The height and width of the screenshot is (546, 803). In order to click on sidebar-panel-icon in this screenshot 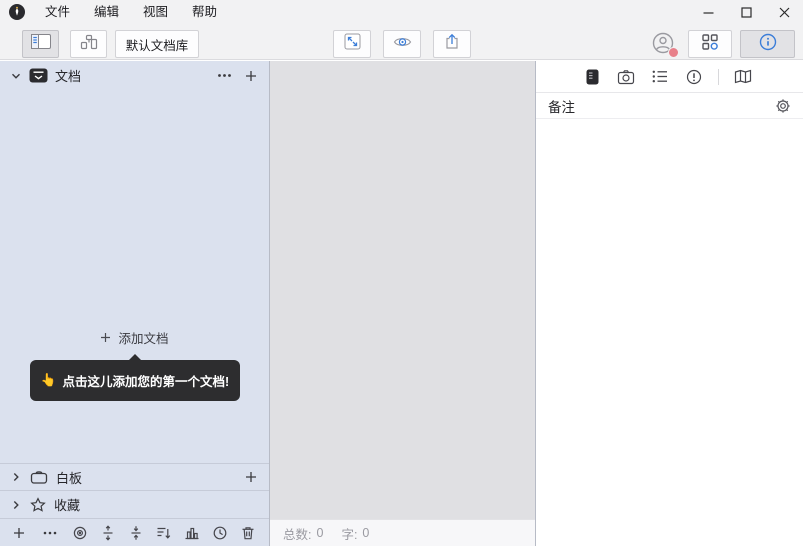, I will do `click(40, 44)`.